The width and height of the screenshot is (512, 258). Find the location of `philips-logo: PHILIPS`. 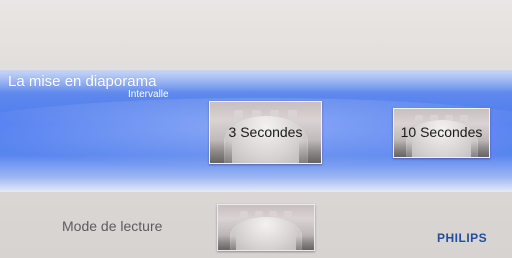

philips-logo: PHILIPS is located at coordinates (462, 238).